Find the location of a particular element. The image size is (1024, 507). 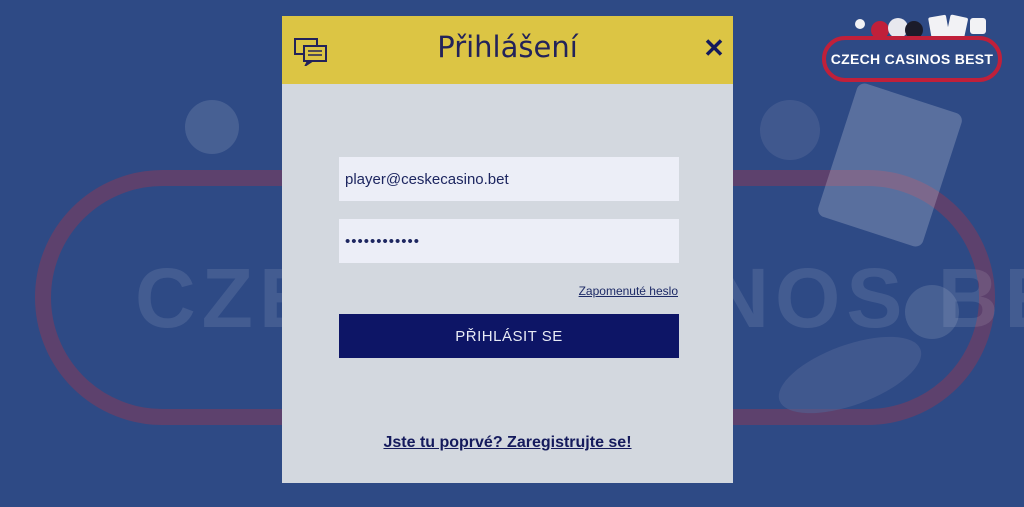

brand-logo-text: CZECH CASINOS BEST is located at coordinates (912, 59).